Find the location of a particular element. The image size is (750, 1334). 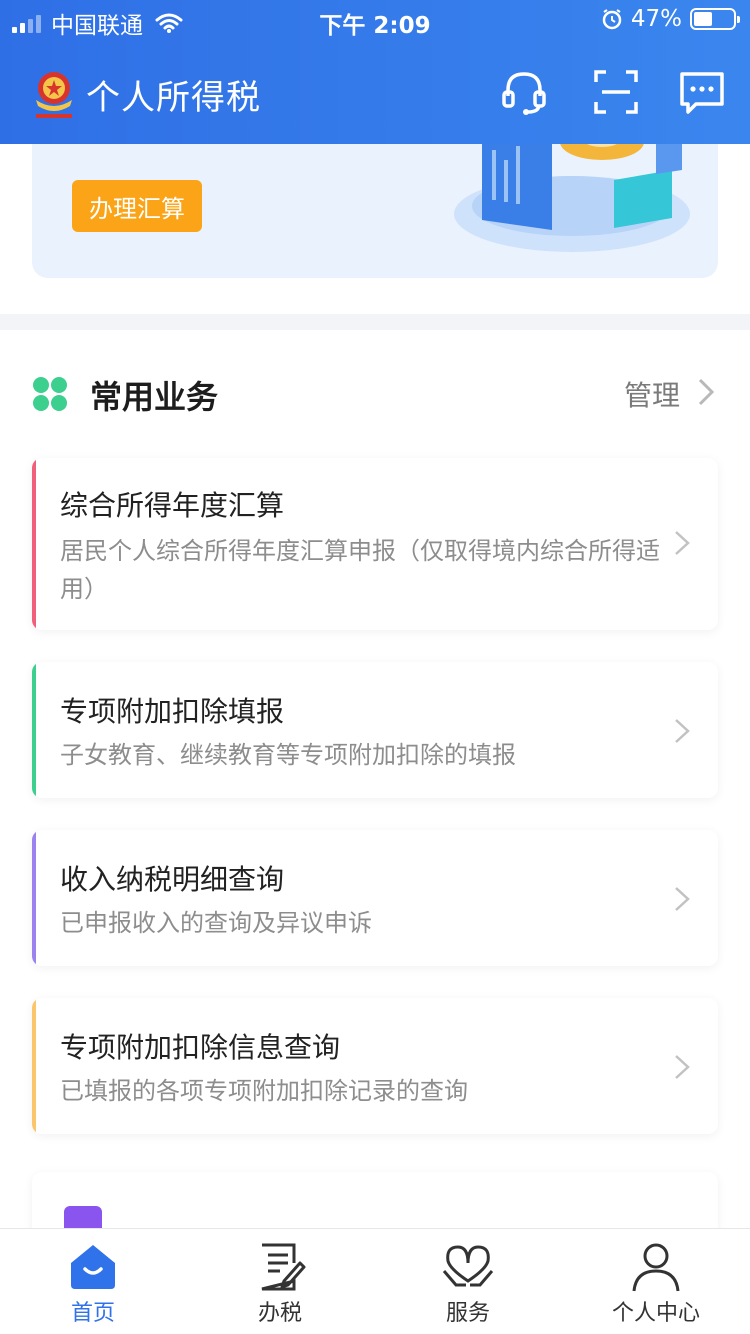

tab-label: 个人中心 is located at coordinates (655, 1313).